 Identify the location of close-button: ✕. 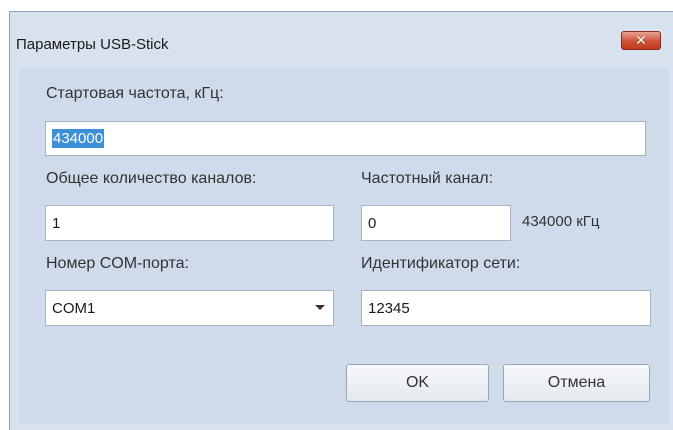
(641, 40).